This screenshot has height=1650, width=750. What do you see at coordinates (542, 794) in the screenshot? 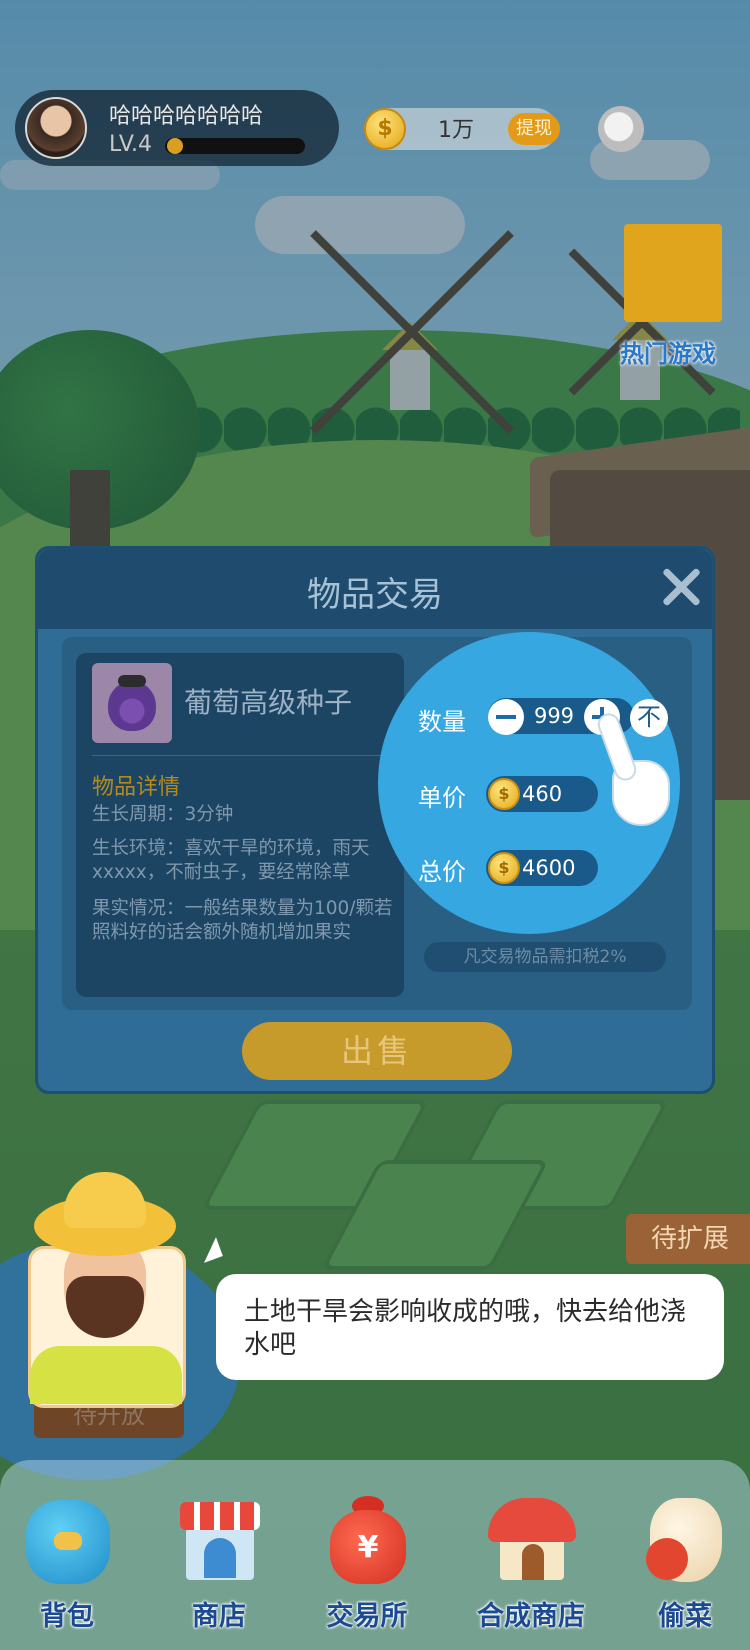
I see `unit-price-value: 460` at bounding box center [542, 794].